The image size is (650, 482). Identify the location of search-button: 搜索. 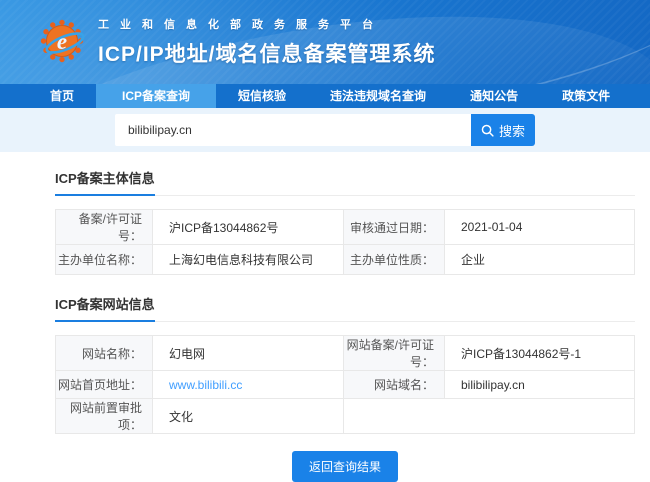
(503, 130).